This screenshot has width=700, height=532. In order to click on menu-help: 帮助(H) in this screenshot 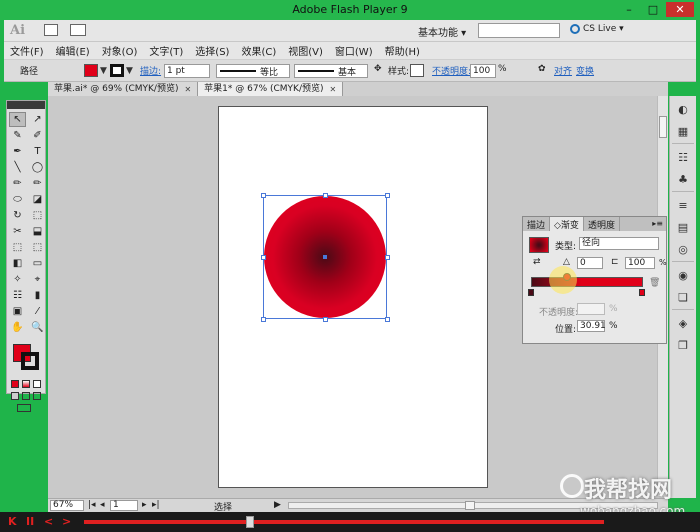, I will do `click(402, 50)`.